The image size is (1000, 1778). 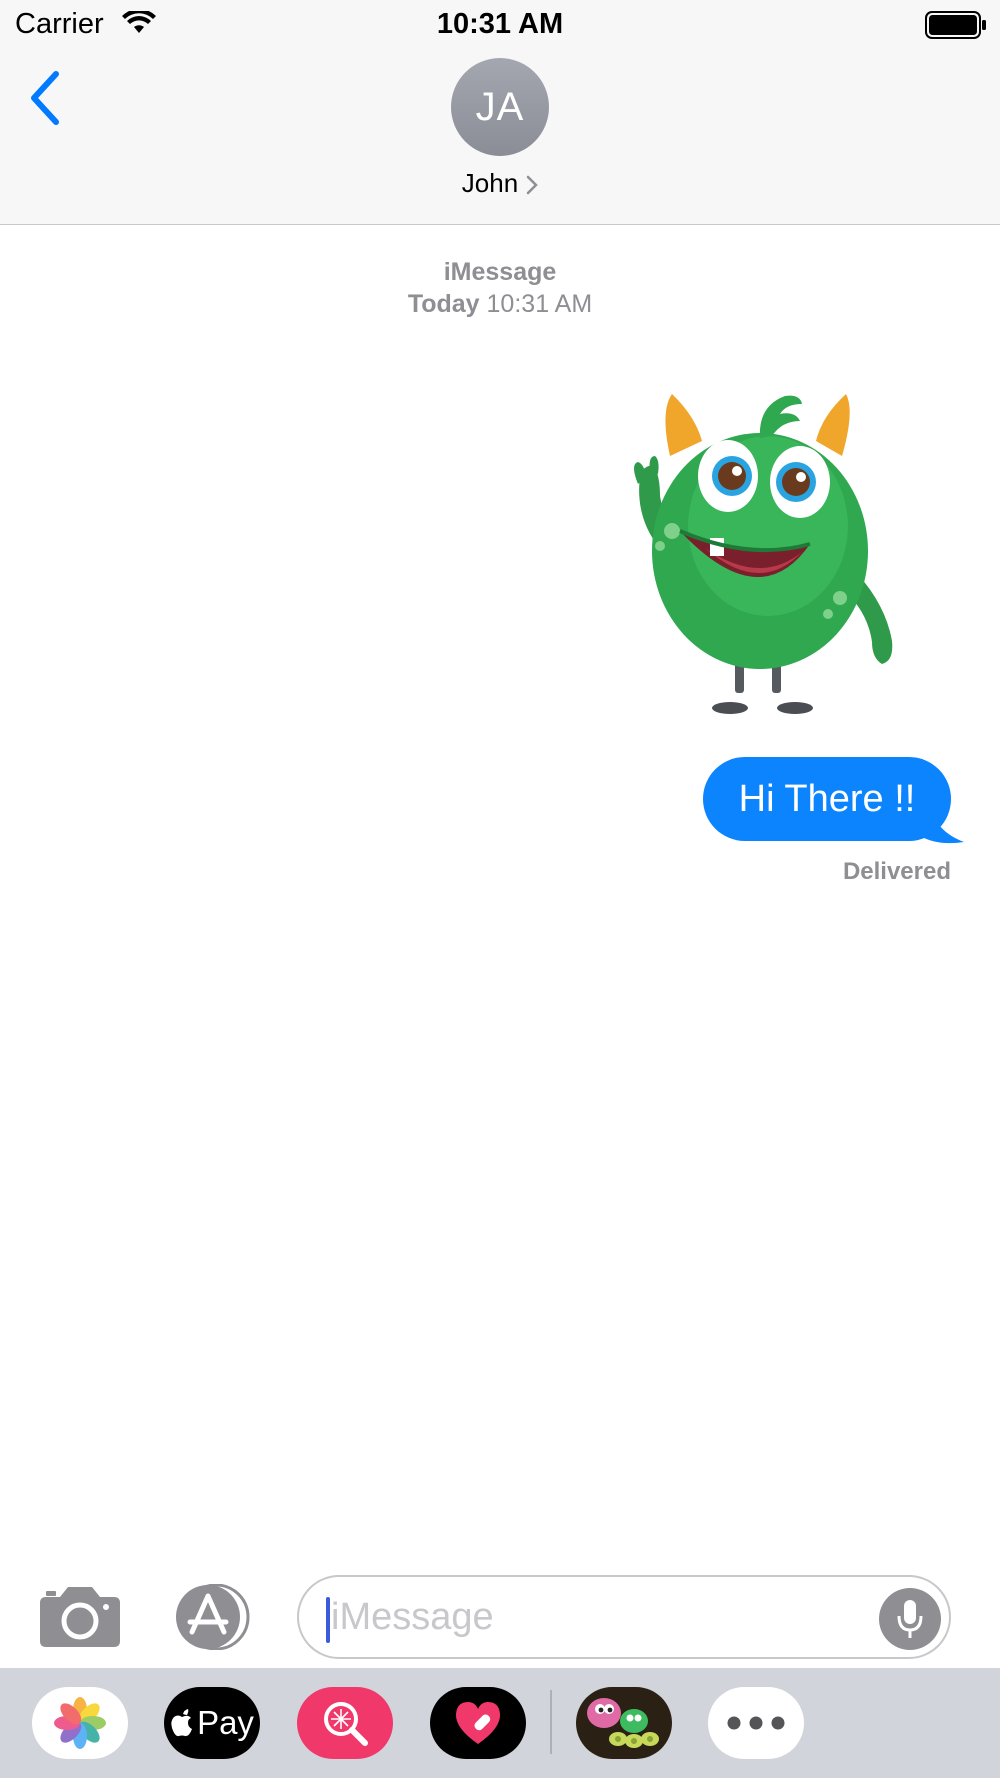 I want to click on avatar-initials: JA, so click(x=500, y=106).